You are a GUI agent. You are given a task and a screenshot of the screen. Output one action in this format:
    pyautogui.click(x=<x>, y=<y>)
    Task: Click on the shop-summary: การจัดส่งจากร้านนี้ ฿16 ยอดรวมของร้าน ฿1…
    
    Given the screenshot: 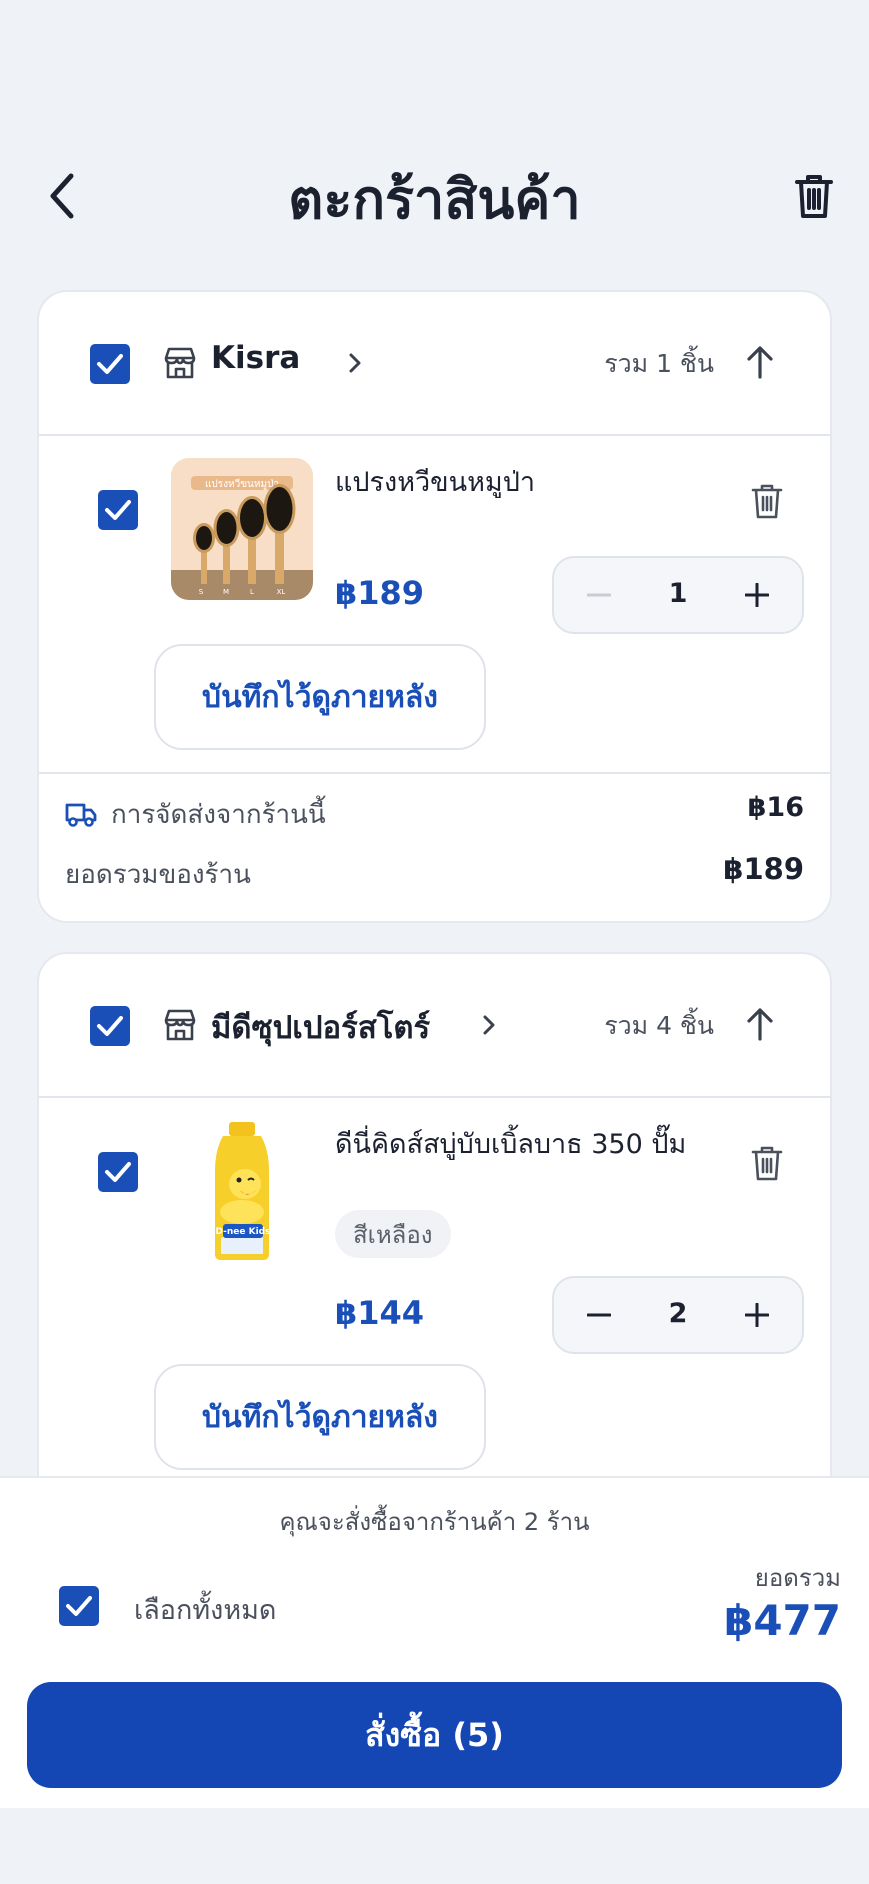 What is the action you would take?
    pyautogui.click(x=434, y=846)
    